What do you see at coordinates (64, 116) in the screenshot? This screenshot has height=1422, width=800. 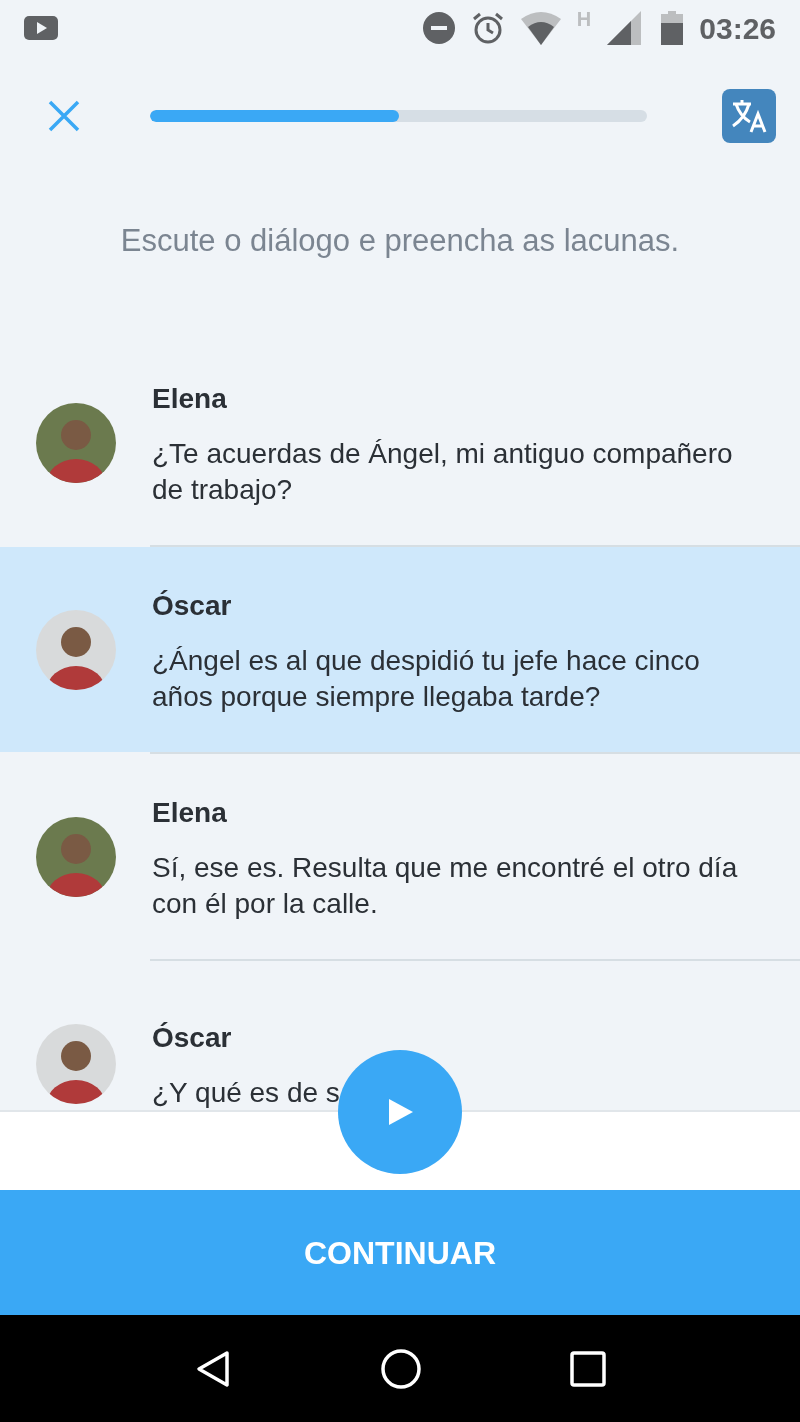 I see `close-icon` at bounding box center [64, 116].